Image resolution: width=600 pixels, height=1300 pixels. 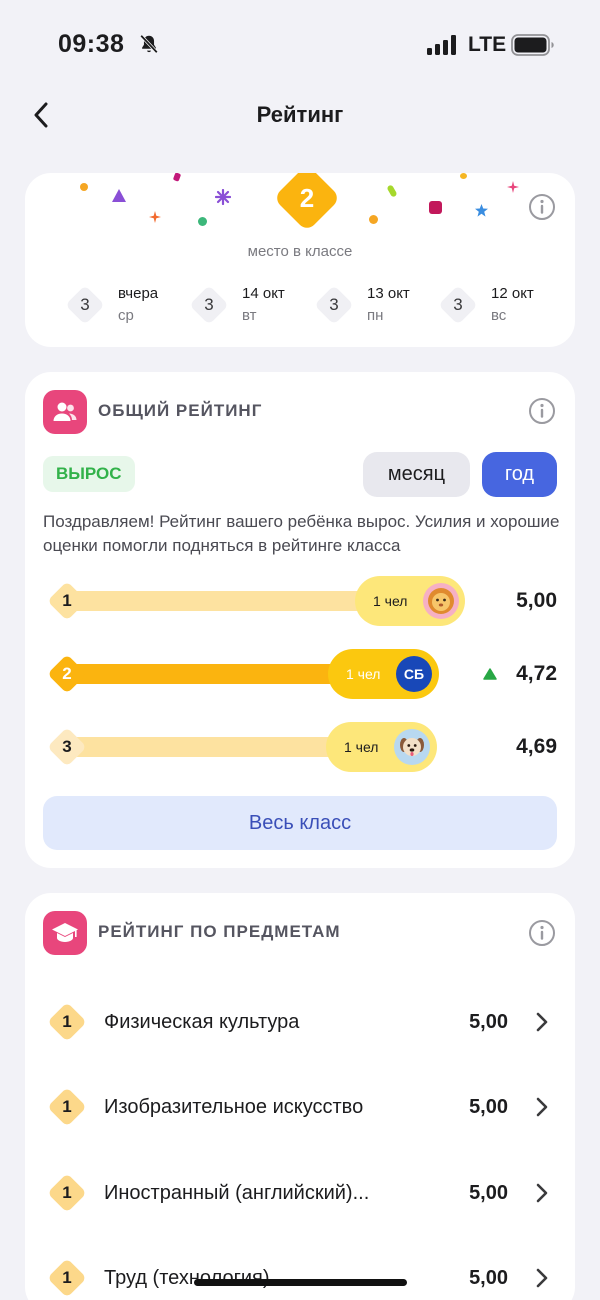 I want to click on rank-row-1: 1 1 чел 5,00, so click(x=300, y=601).